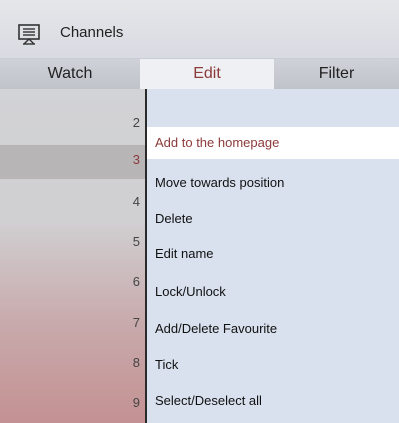 This screenshot has height=423, width=399. What do you see at coordinates (136, 362) in the screenshot?
I see `channel-number: 8` at bounding box center [136, 362].